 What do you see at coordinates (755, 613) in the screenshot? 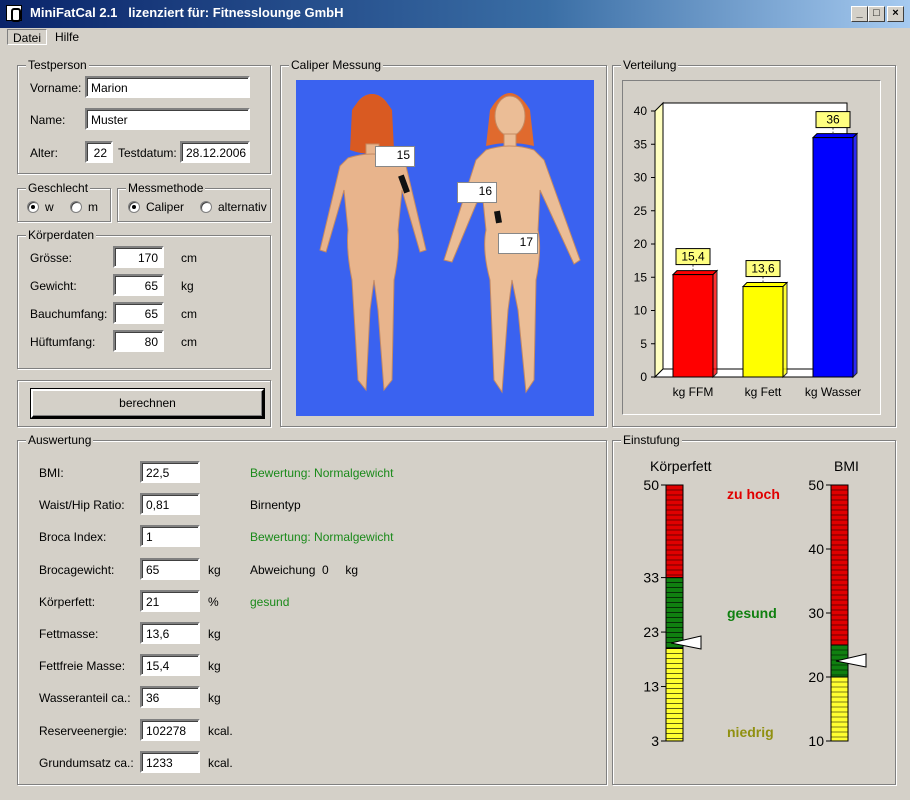
I see `einstufung-scales: 50 33 23 13 3 50 40 30 20 10` at bounding box center [755, 613].